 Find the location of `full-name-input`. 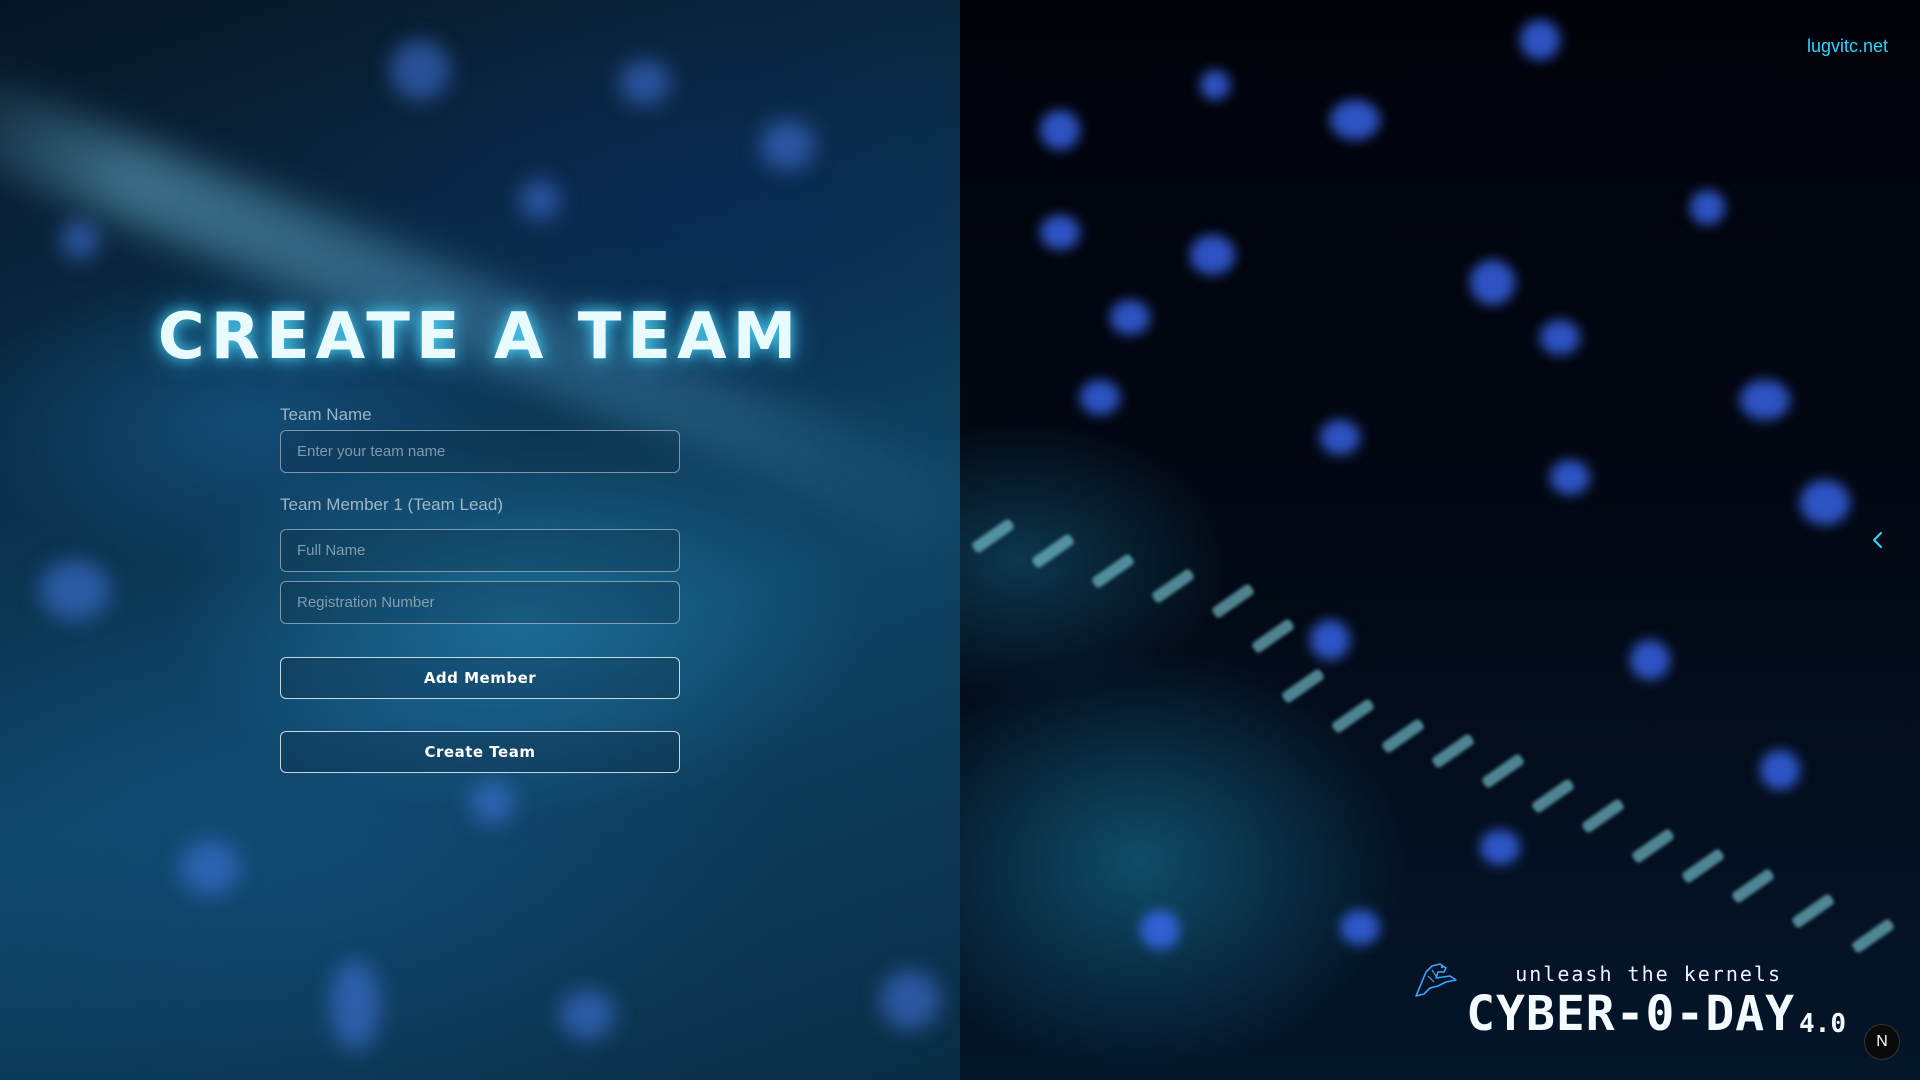

full-name-input is located at coordinates (480, 550).